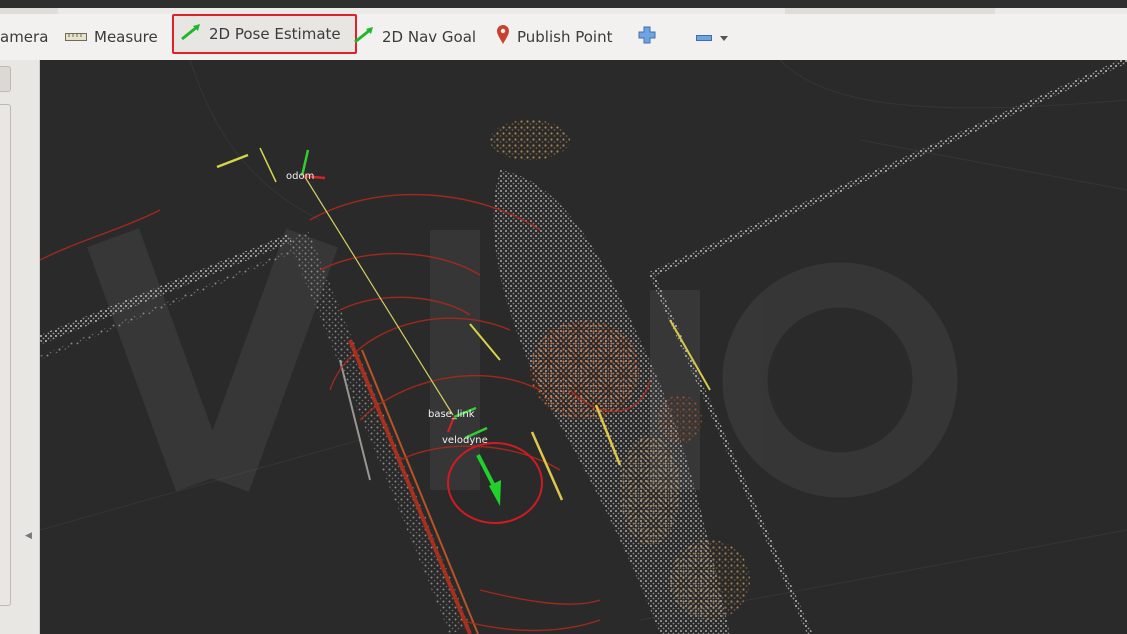 Image resolution: width=1127 pixels, height=634 pixels. Describe the element at coordinates (76, 37) in the screenshot. I see `ruler-icon` at that location.